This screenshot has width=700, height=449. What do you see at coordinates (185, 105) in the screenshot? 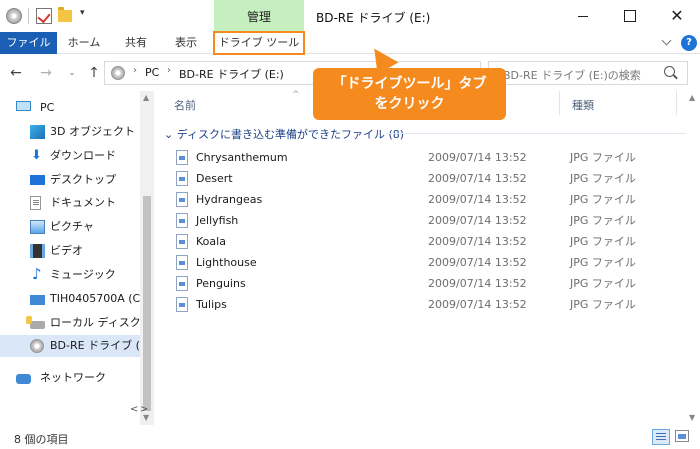
I see `column-header-name: 名前` at bounding box center [185, 105].